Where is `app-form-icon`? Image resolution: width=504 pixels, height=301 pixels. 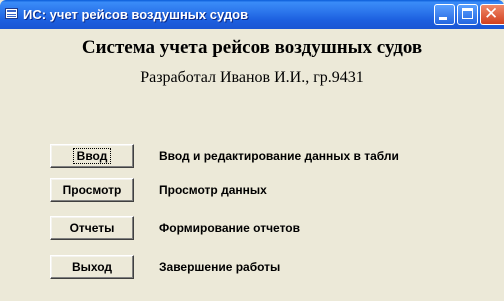 app-form-icon is located at coordinates (11, 13).